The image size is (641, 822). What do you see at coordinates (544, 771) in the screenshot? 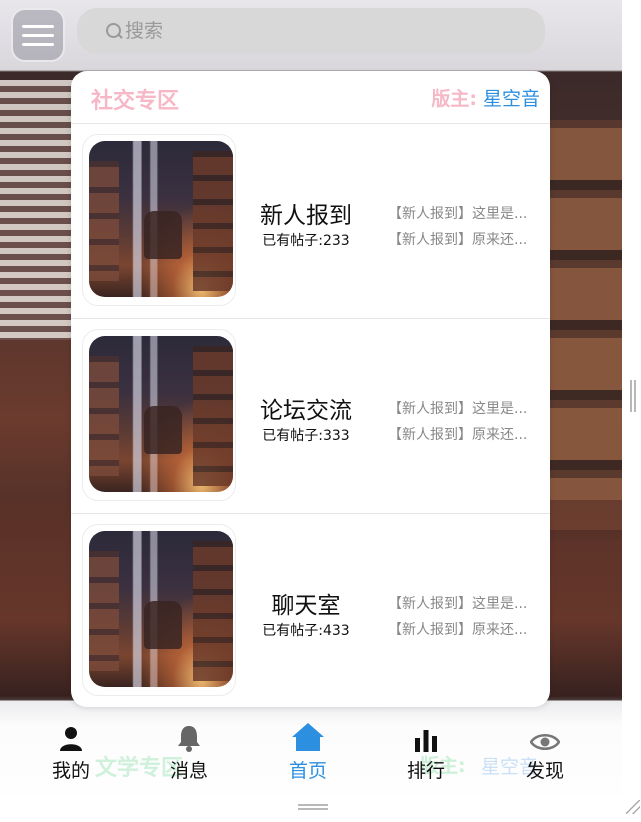
I see `tab-label: 发现` at bounding box center [544, 771].